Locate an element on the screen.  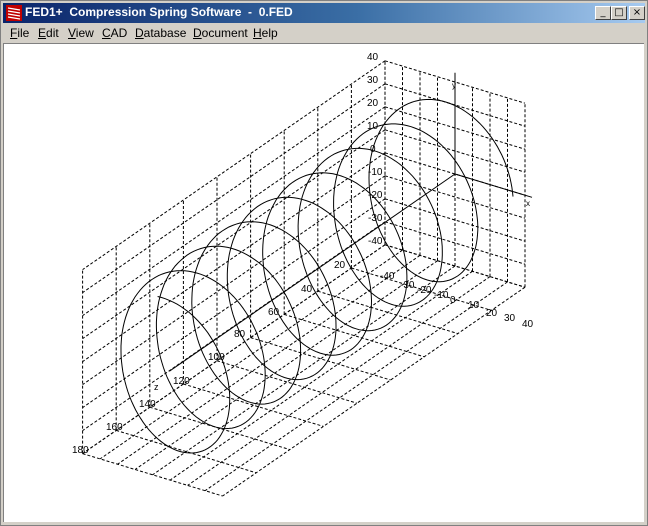
y-tick-label: 20 is located at coordinates (373, 103).